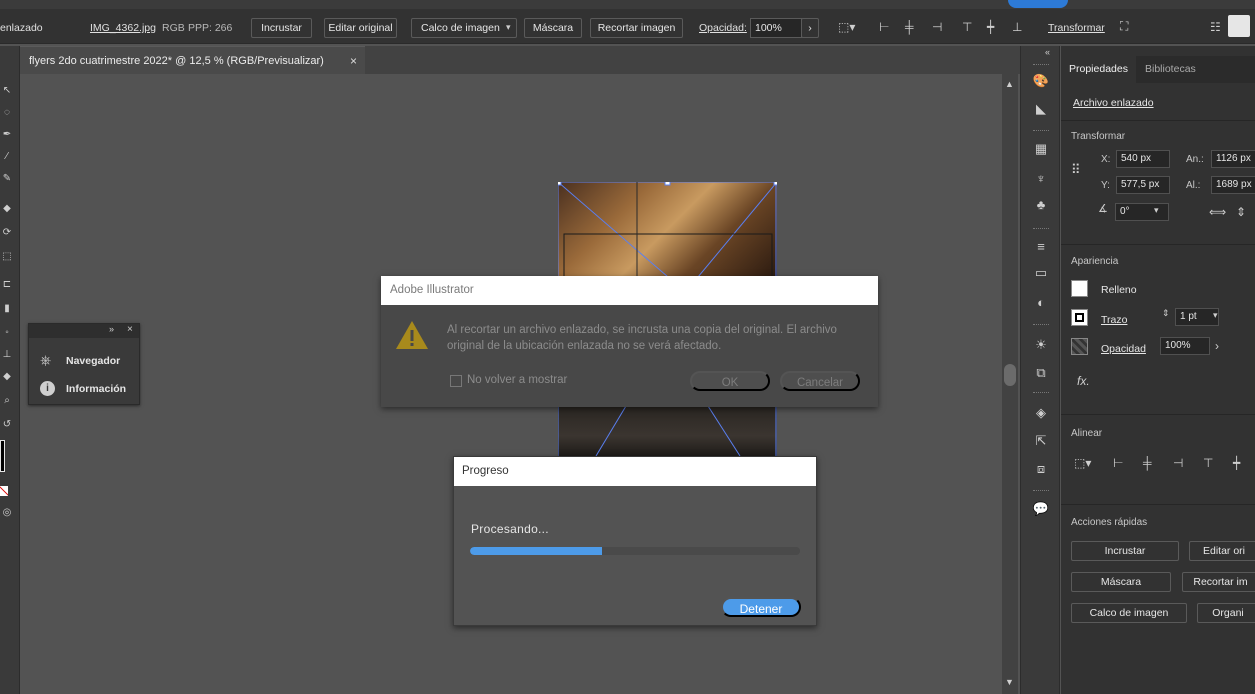 Image resolution: width=1255 pixels, height=694 pixels. Describe the element at coordinates (123, 28) in the screenshot. I see `linked-filename-link: IMG_4362.jpg` at that location.